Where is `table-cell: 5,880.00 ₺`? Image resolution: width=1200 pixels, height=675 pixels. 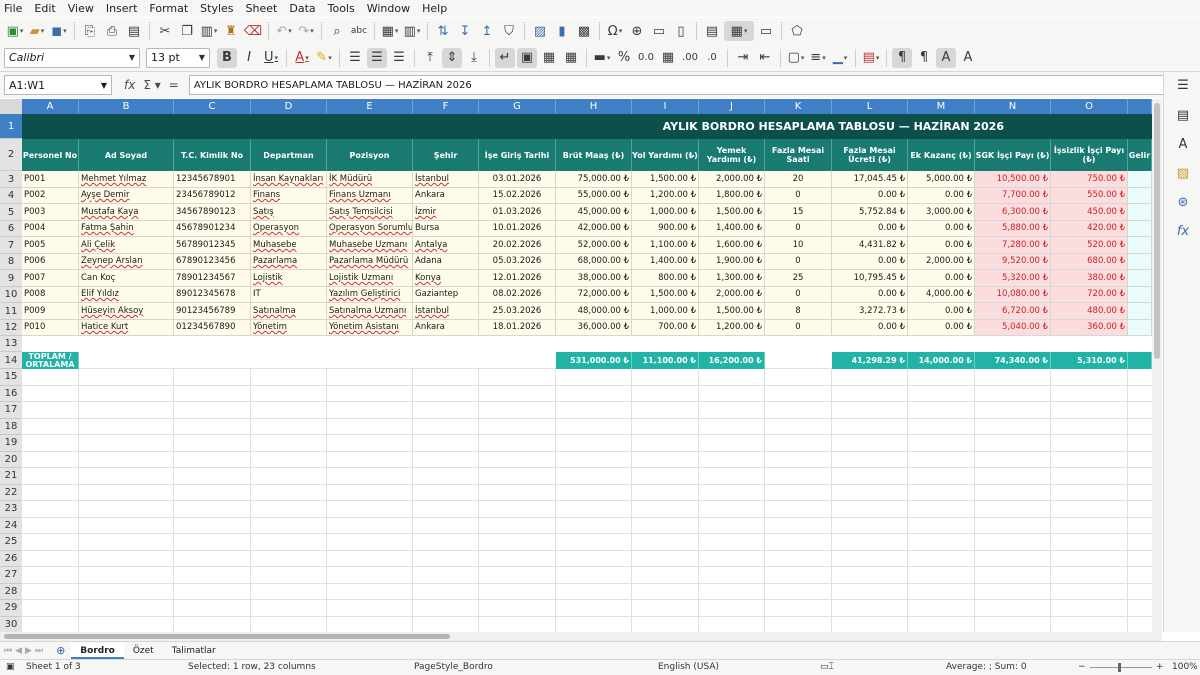 table-cell: 5,880.00 ₺ is located at coordinates (1013, 229).